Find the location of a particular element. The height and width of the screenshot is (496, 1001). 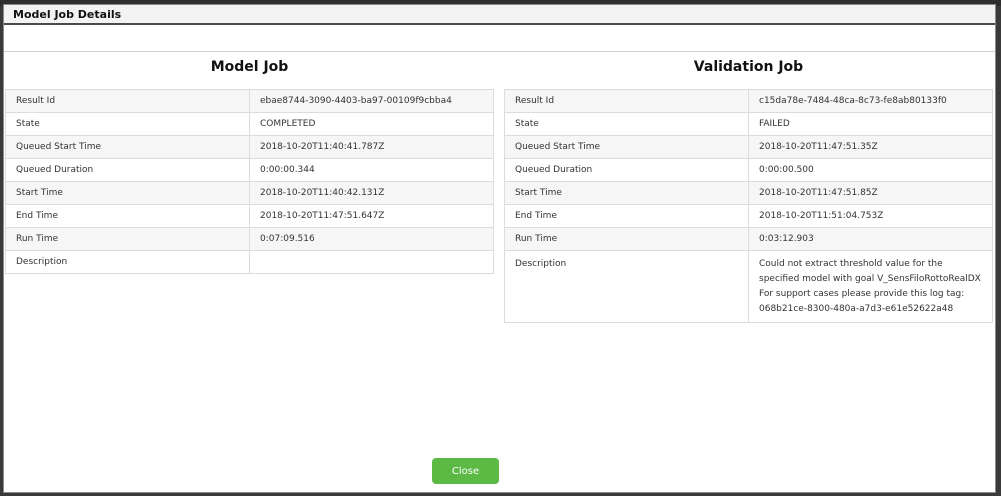

row-value: 2018-10-20T11:51:04.753Z is located at coordinates (870, 216).